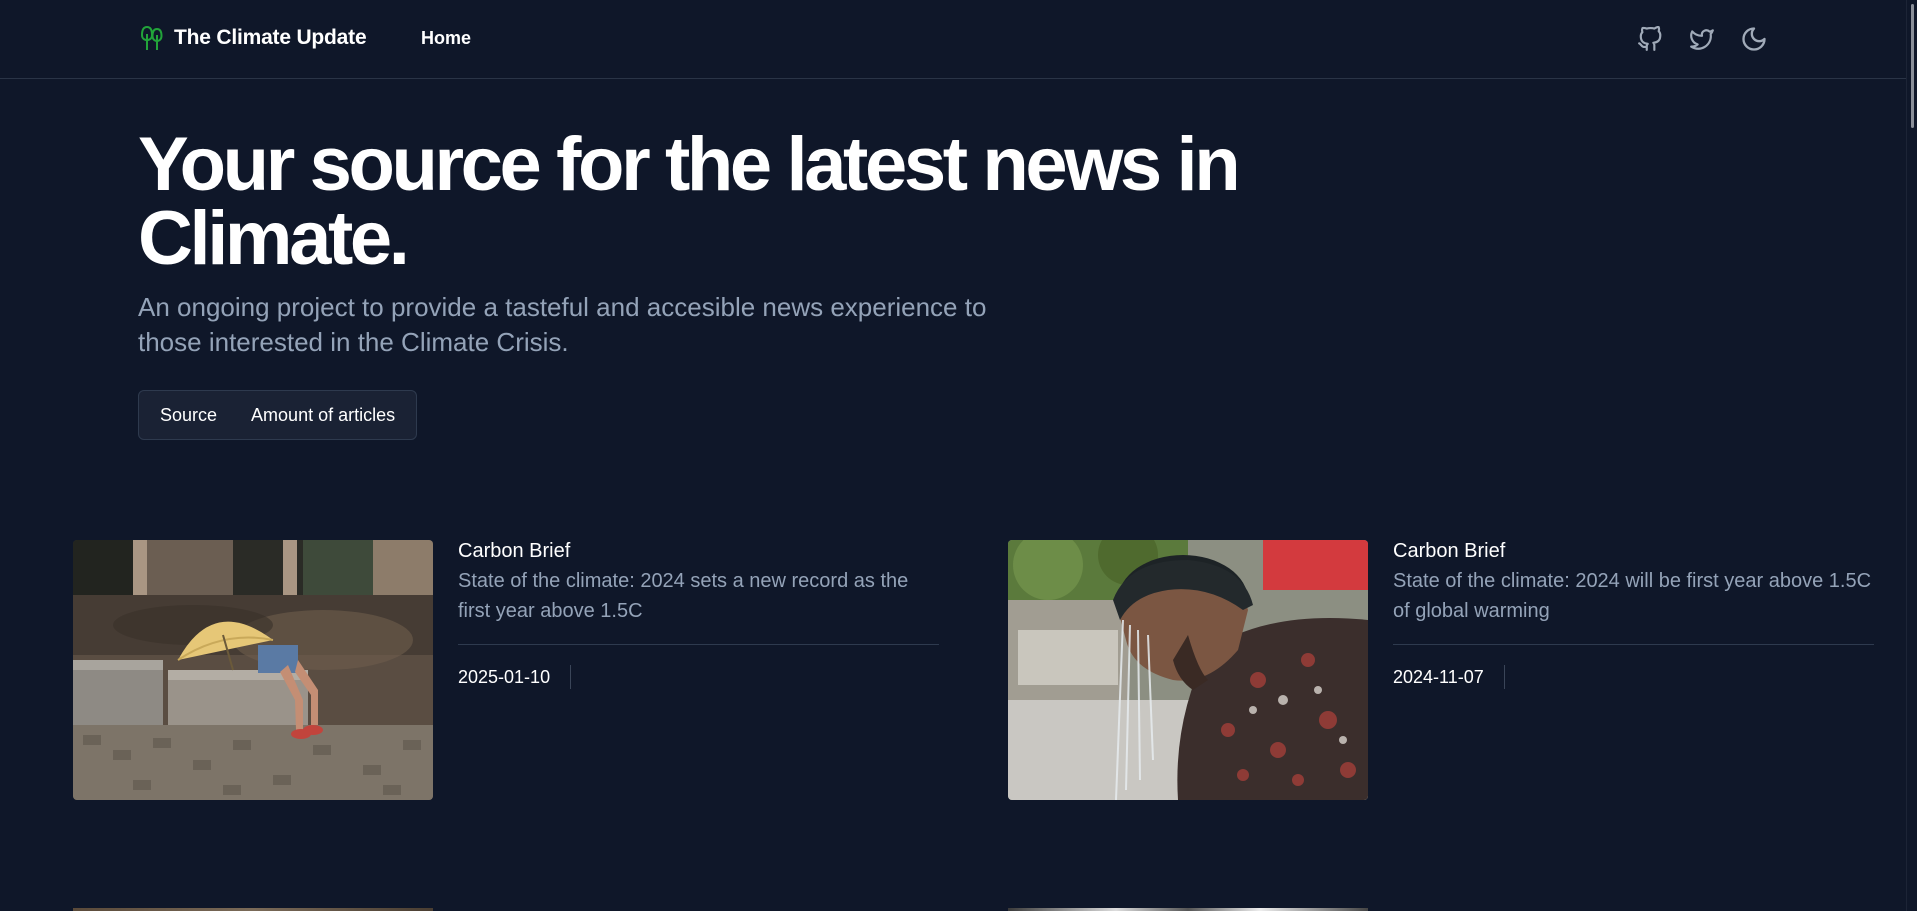 Image resolution: width=1917 pixels, height=911 pixels. I want to click on scrollbar-thumb, so click(1912, 66).